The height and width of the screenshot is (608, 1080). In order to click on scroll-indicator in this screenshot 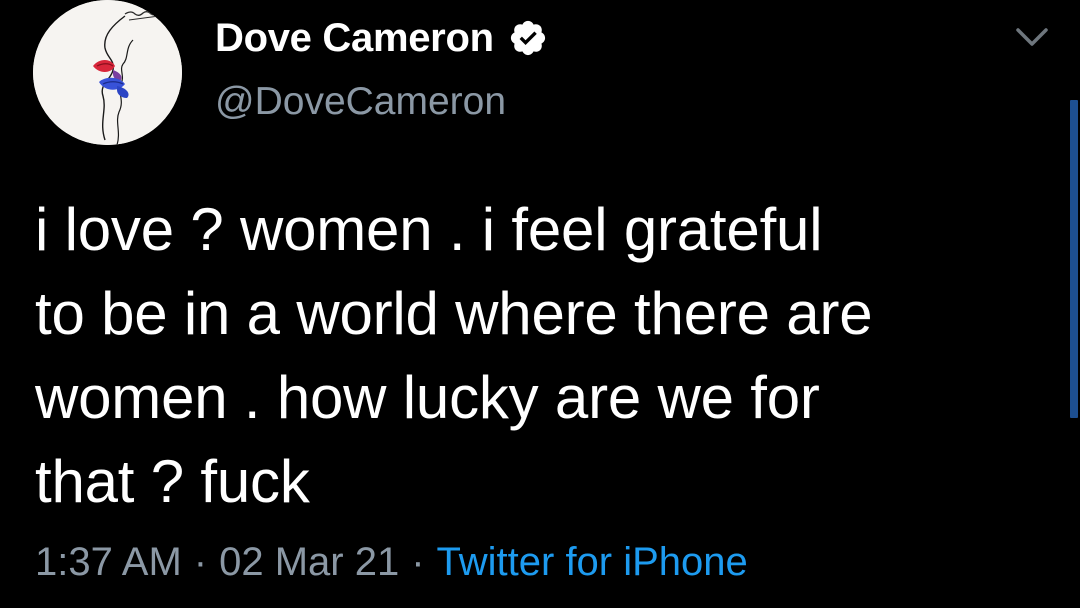, I will do `click(1074, 259)`.